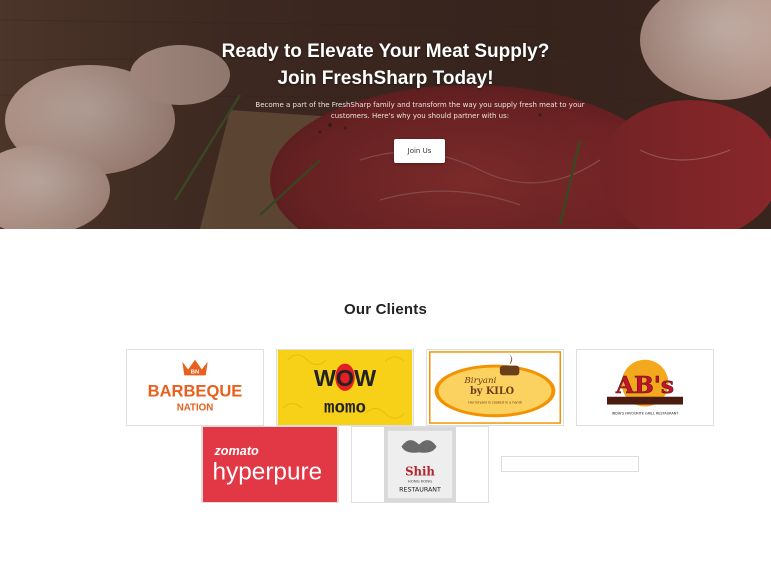  I want to click on client-logo-zomato-hyperpure: zomato hyperpure, so click(270, 464).